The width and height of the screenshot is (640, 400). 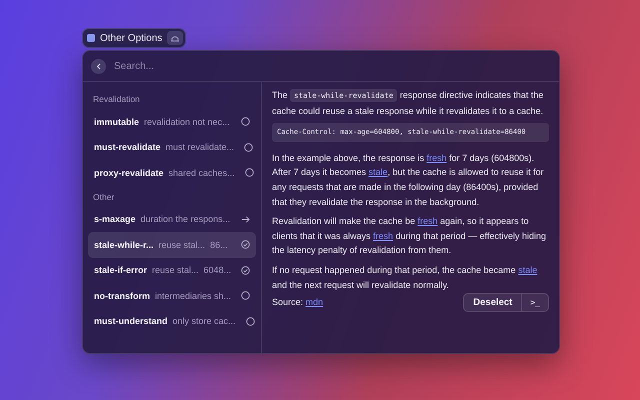 I want to click on terminal-button: >_, so click(x=534, y=303).